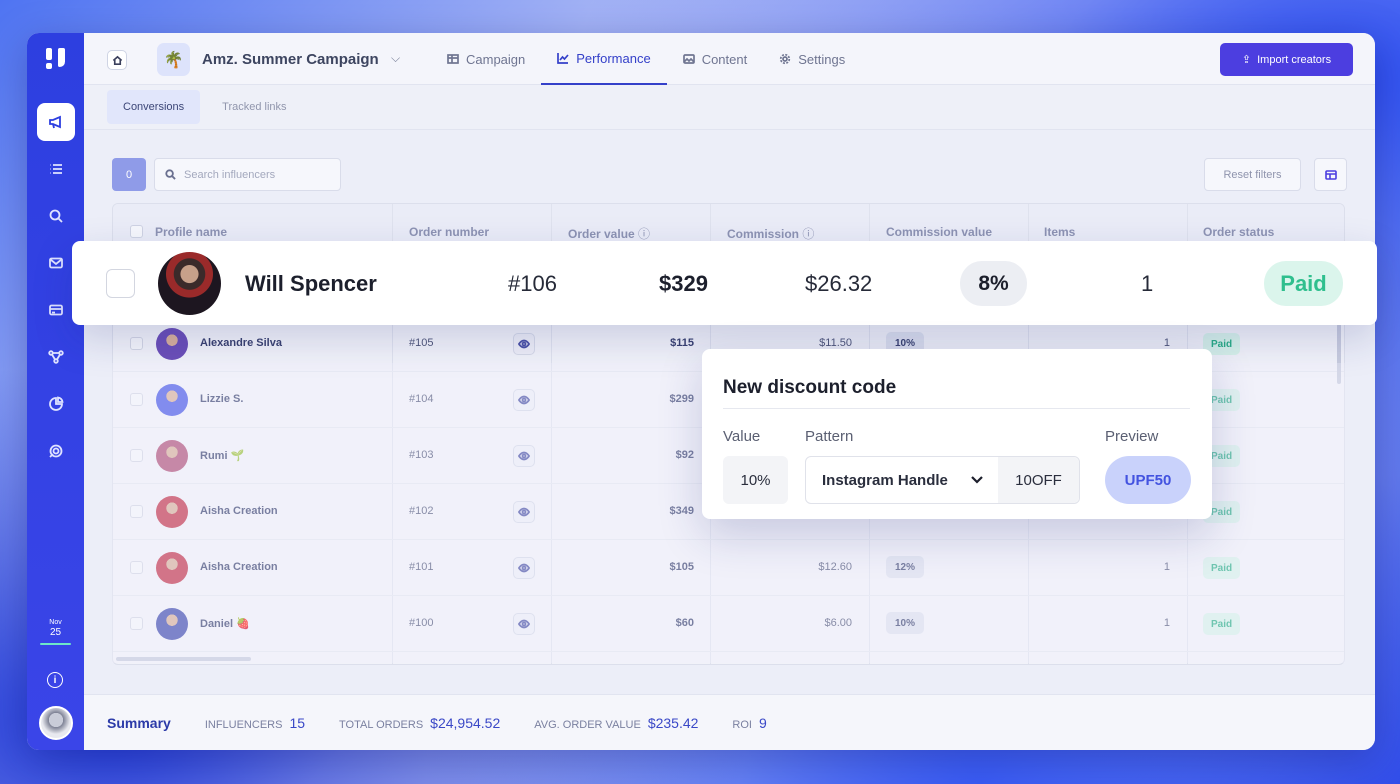  I want to click on commission: $12.60, so click(835, 567).